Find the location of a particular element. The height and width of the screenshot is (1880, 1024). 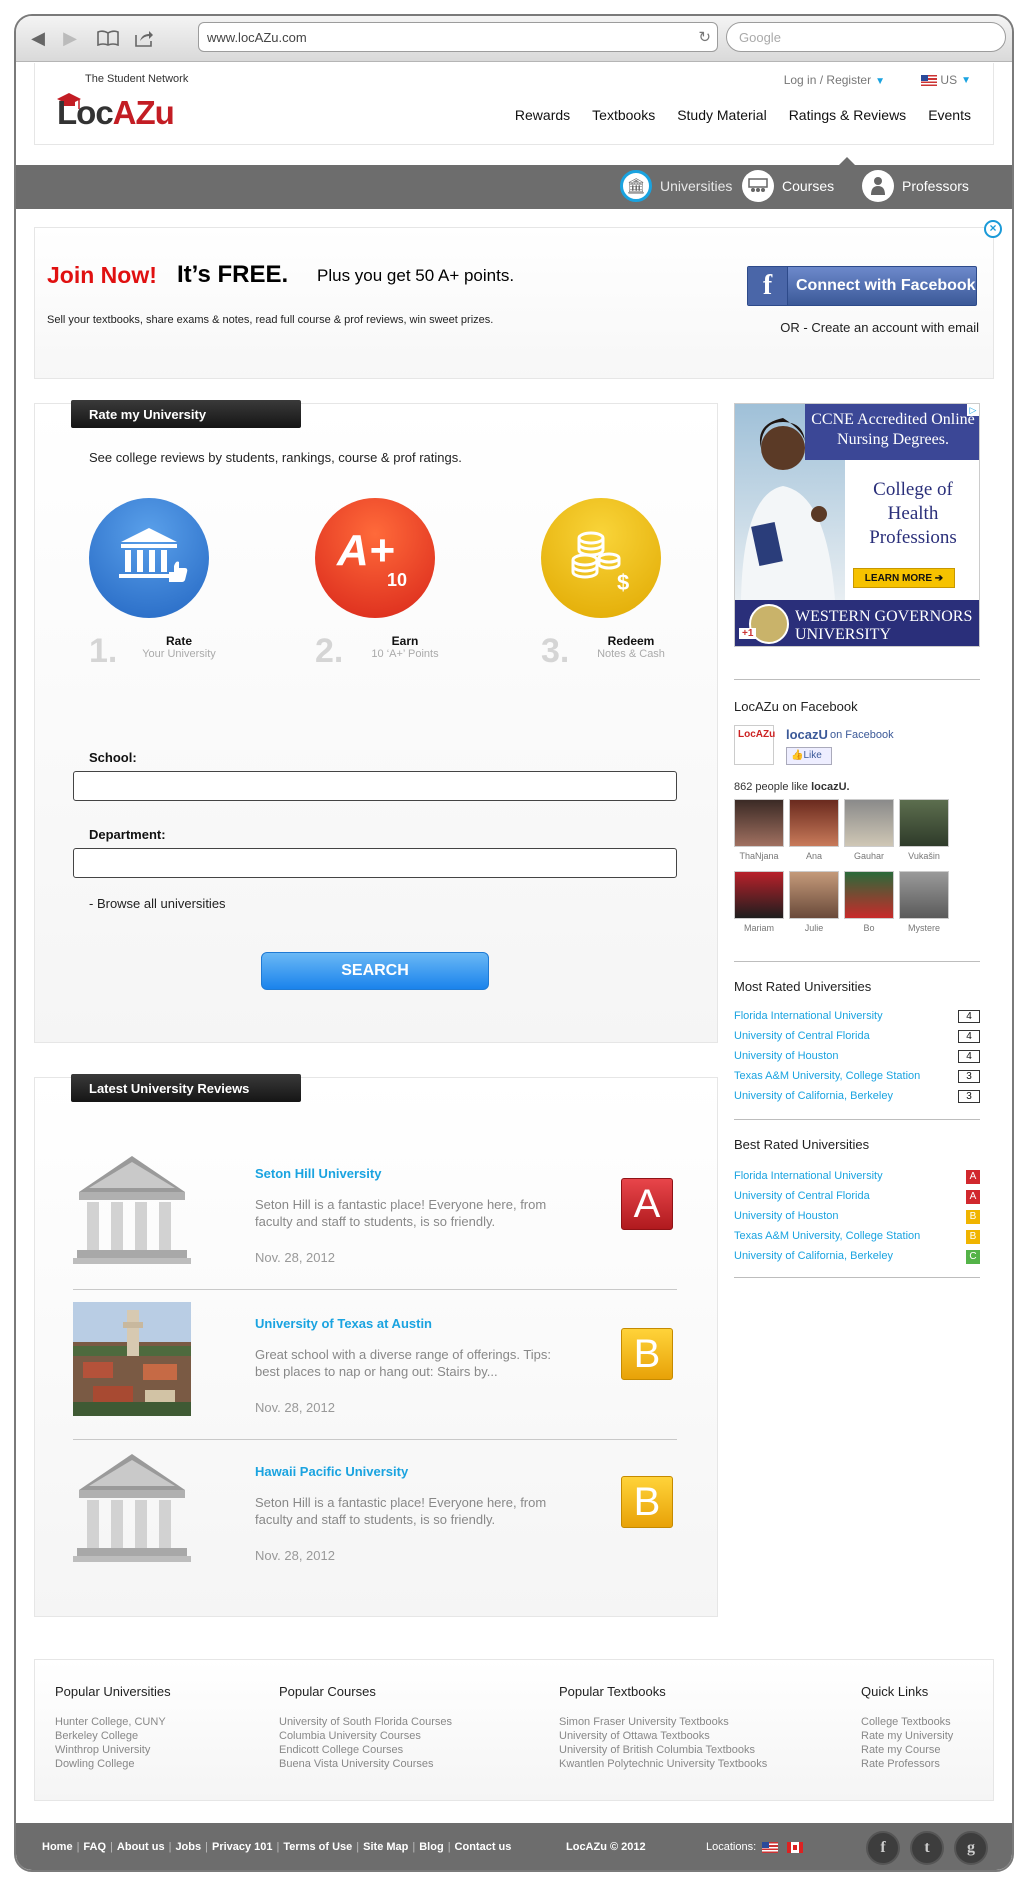

fan-item: Bo is located at coordinates (869, 902).